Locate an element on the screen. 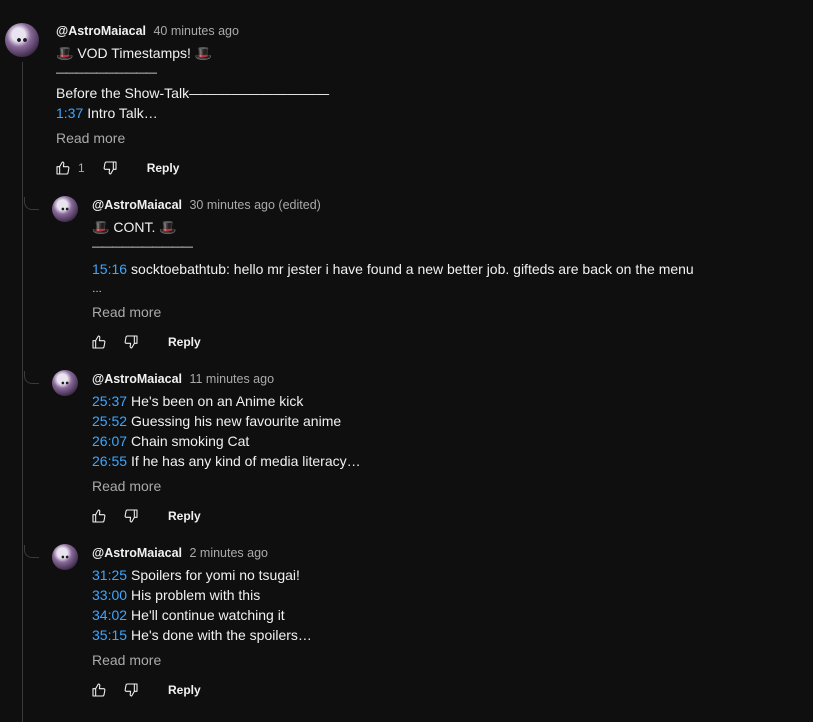  timestamp-entry: 34:02 He'll continue watching it is located at coordinates (202, 615).